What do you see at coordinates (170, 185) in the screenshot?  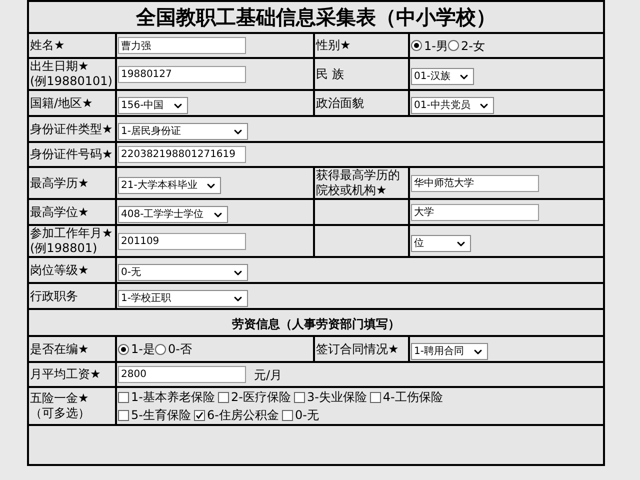 I see `dropdown: 21-大学本科毕业` at bounding box center [170, 185].